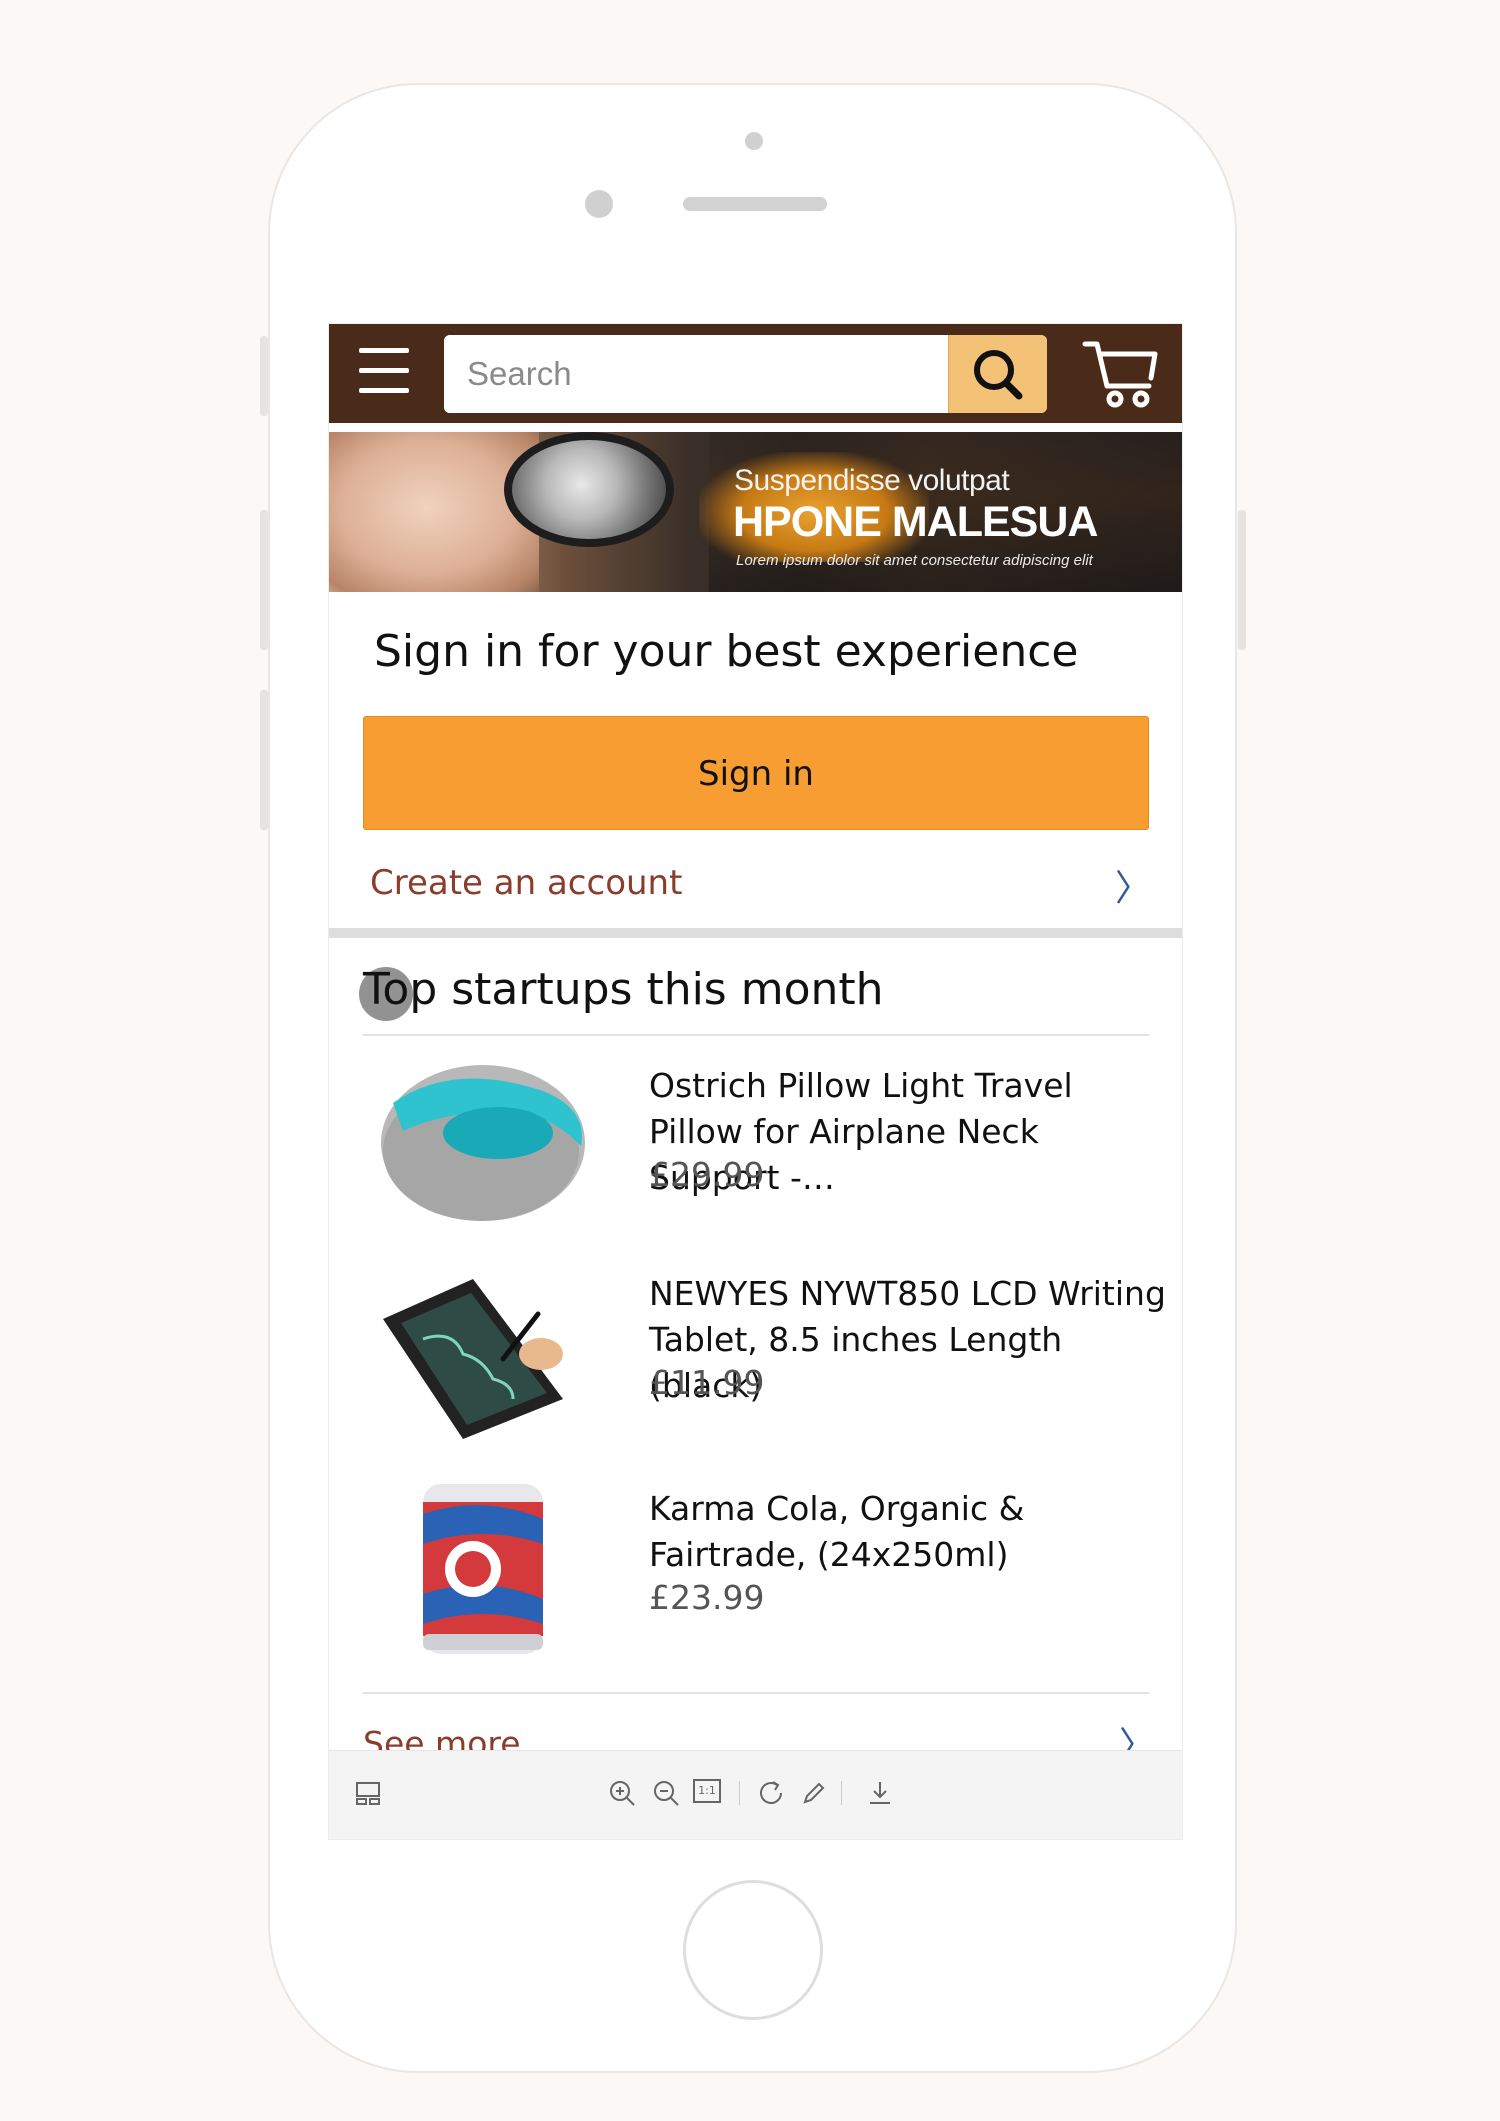 This screenshot has width=1500, height=2121. I want to click on signin-heading: Sign in for your best experience, so click(726, 651).